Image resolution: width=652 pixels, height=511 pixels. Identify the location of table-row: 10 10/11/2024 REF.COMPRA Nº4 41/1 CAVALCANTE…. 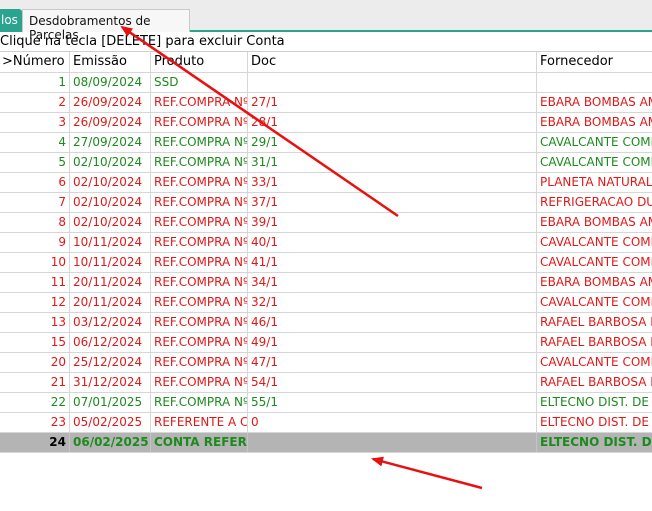
(326, 263).